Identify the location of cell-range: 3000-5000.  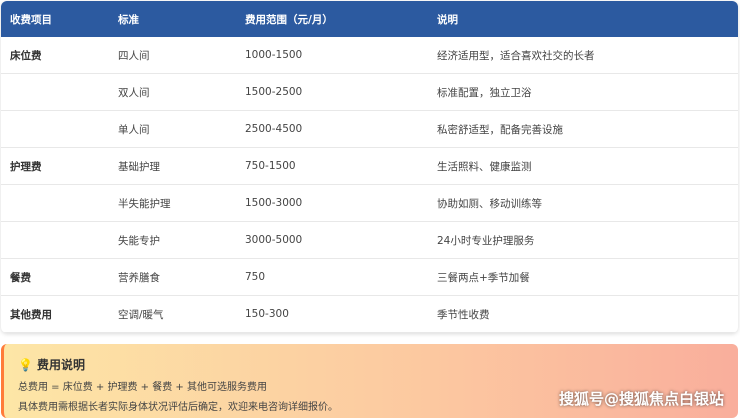
(274, 240).